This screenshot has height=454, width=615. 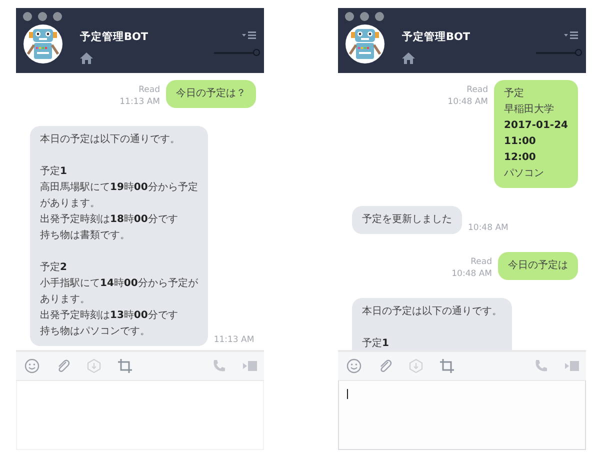 I want to click on message-text: 予定1 高田馬場駅にて19時00分から予定 があります。 出発予定時刻は18時00分です 持ち物は書類です。, so click(x=119, y=203).